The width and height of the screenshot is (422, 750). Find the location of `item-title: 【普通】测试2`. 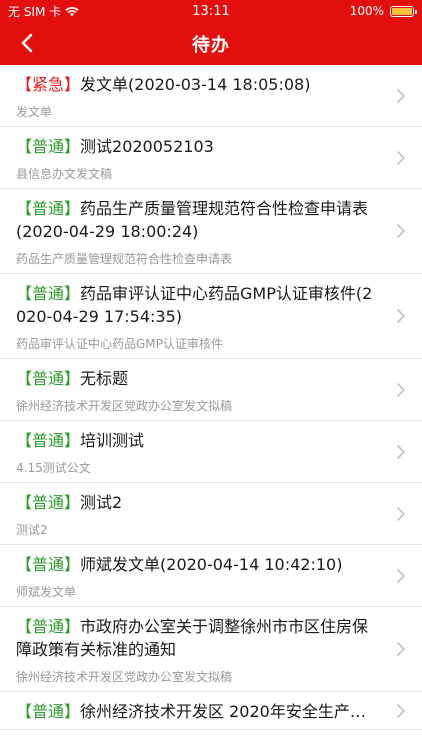

item-title: 【普通】测试2 is located at coordinates (199, 502).